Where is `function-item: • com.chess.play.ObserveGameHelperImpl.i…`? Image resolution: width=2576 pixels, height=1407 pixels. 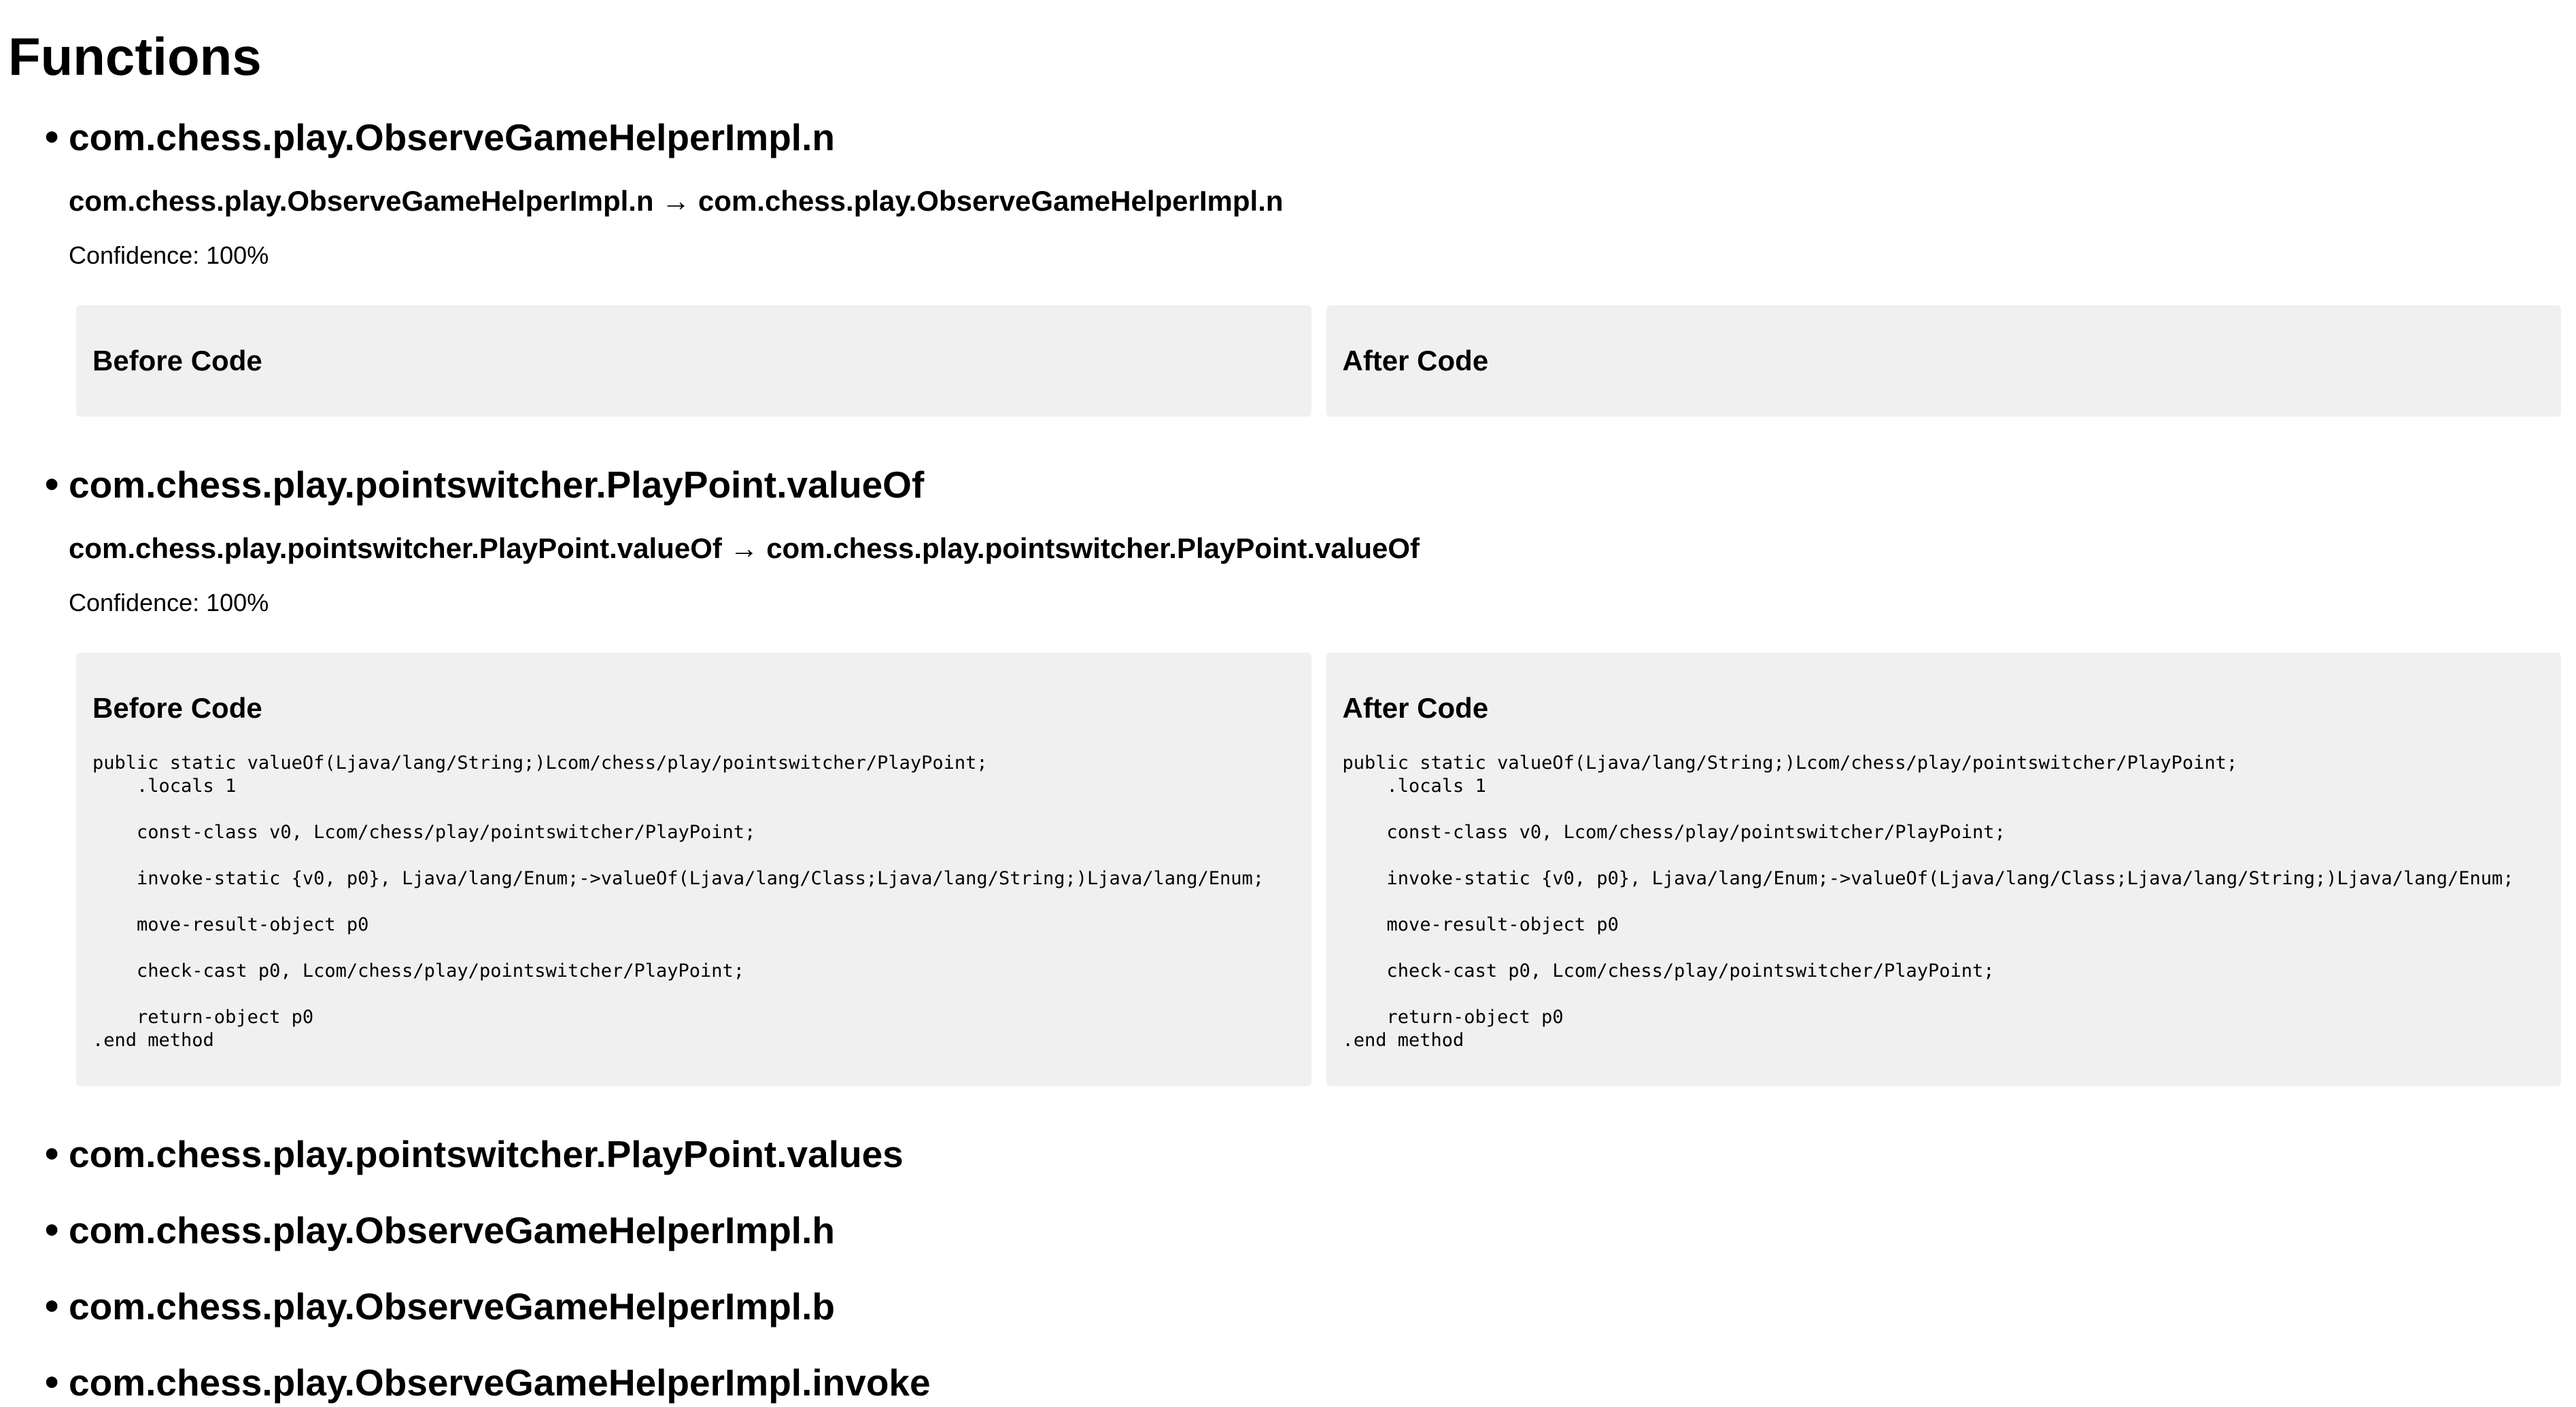
function-item: • com.chess.play.ObserveGameHelperImpl.i… is located at coordinates (1288, 1380).